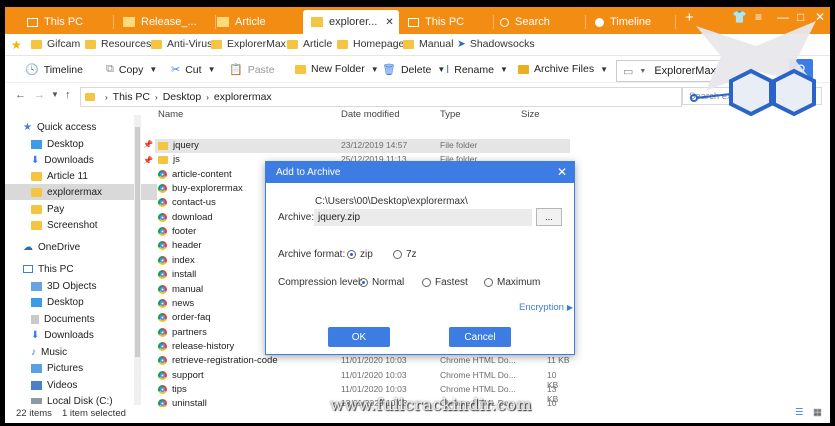 This screenshot has width=835, height=426. I want to click on encryption-link: Encryption ▶, so click(546, 307).